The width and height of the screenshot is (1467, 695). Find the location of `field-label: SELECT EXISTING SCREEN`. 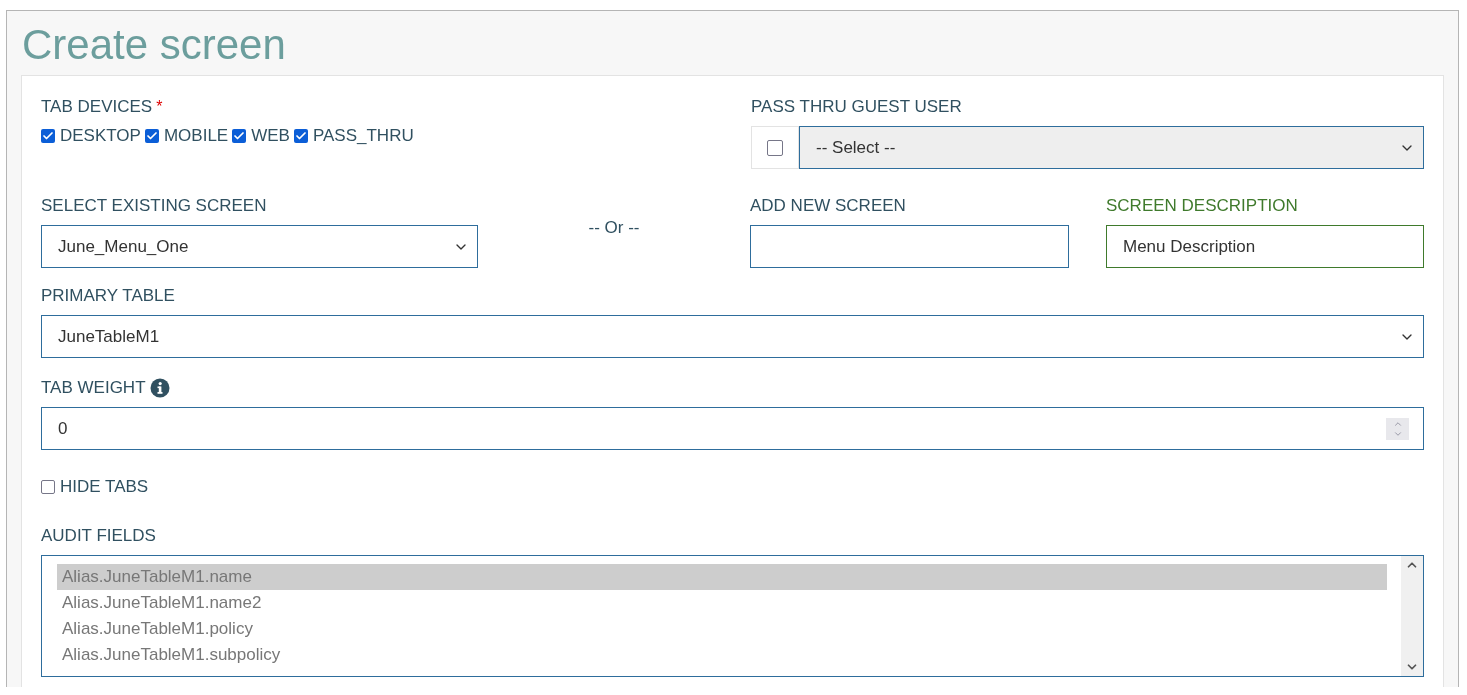

field-label: SELECT EXISTING SCREEN is located at coordinates (154, 206).